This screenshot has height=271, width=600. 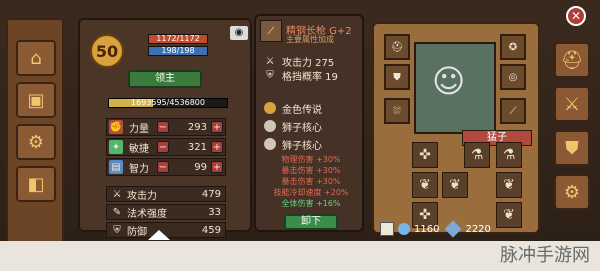 I want to click on watermark-text: 脉冲手游网, so click(x=545, y=255).